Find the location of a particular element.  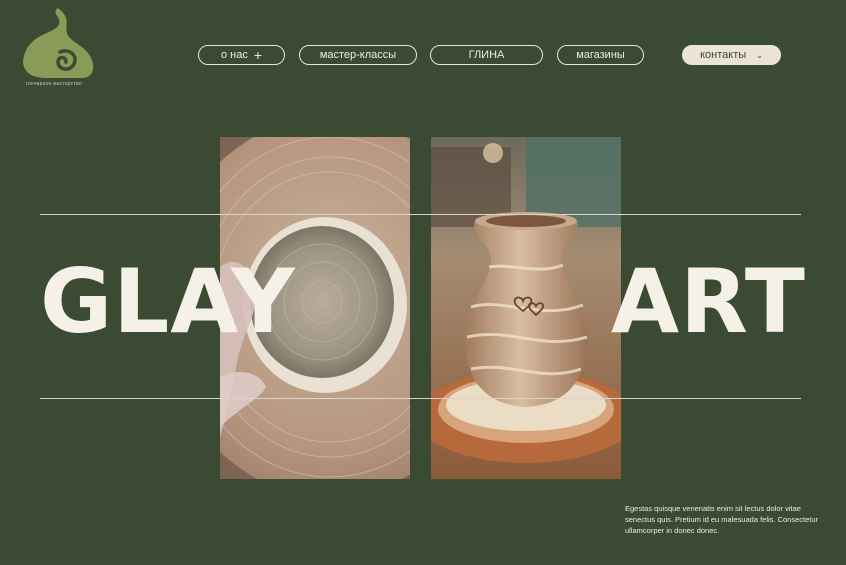

nav-item-clay: ГЛИНА is located at coordinates (486, 55).